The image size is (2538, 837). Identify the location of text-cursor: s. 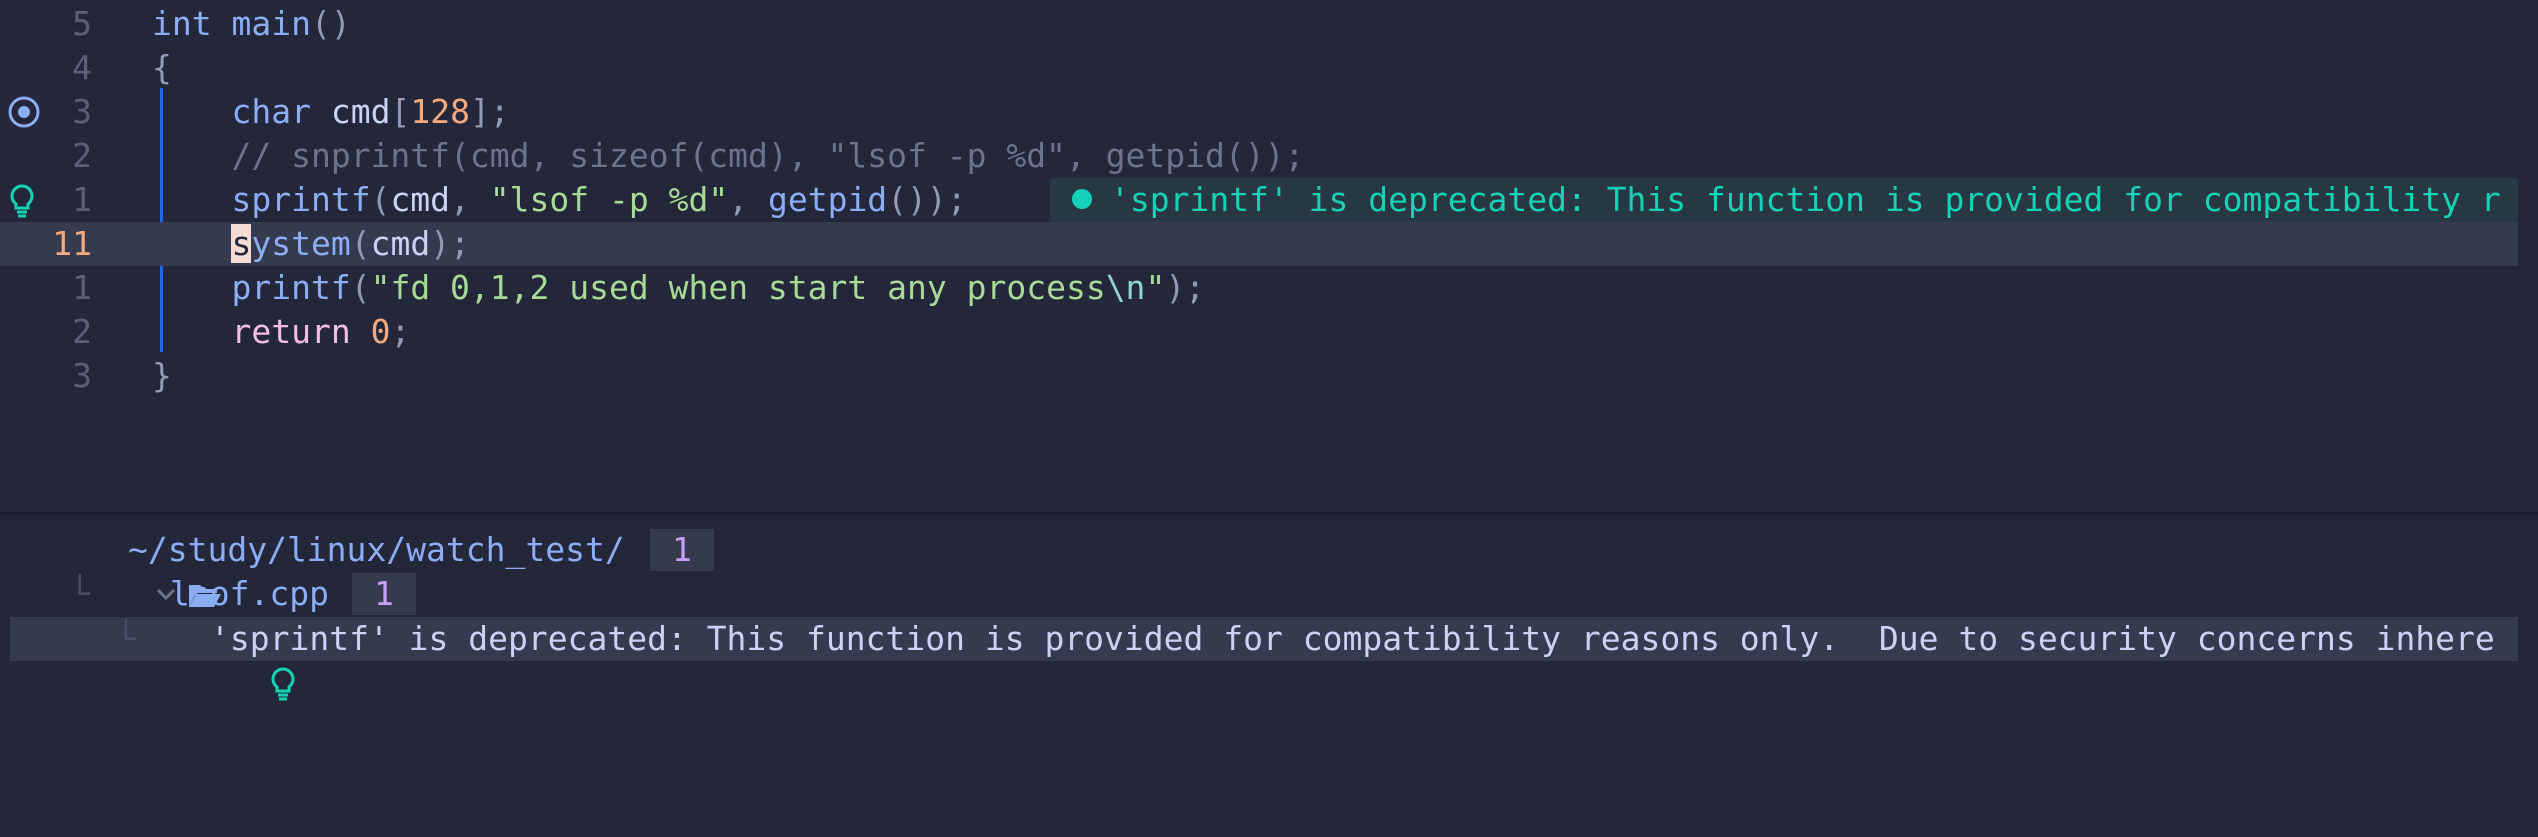
(241, 243).